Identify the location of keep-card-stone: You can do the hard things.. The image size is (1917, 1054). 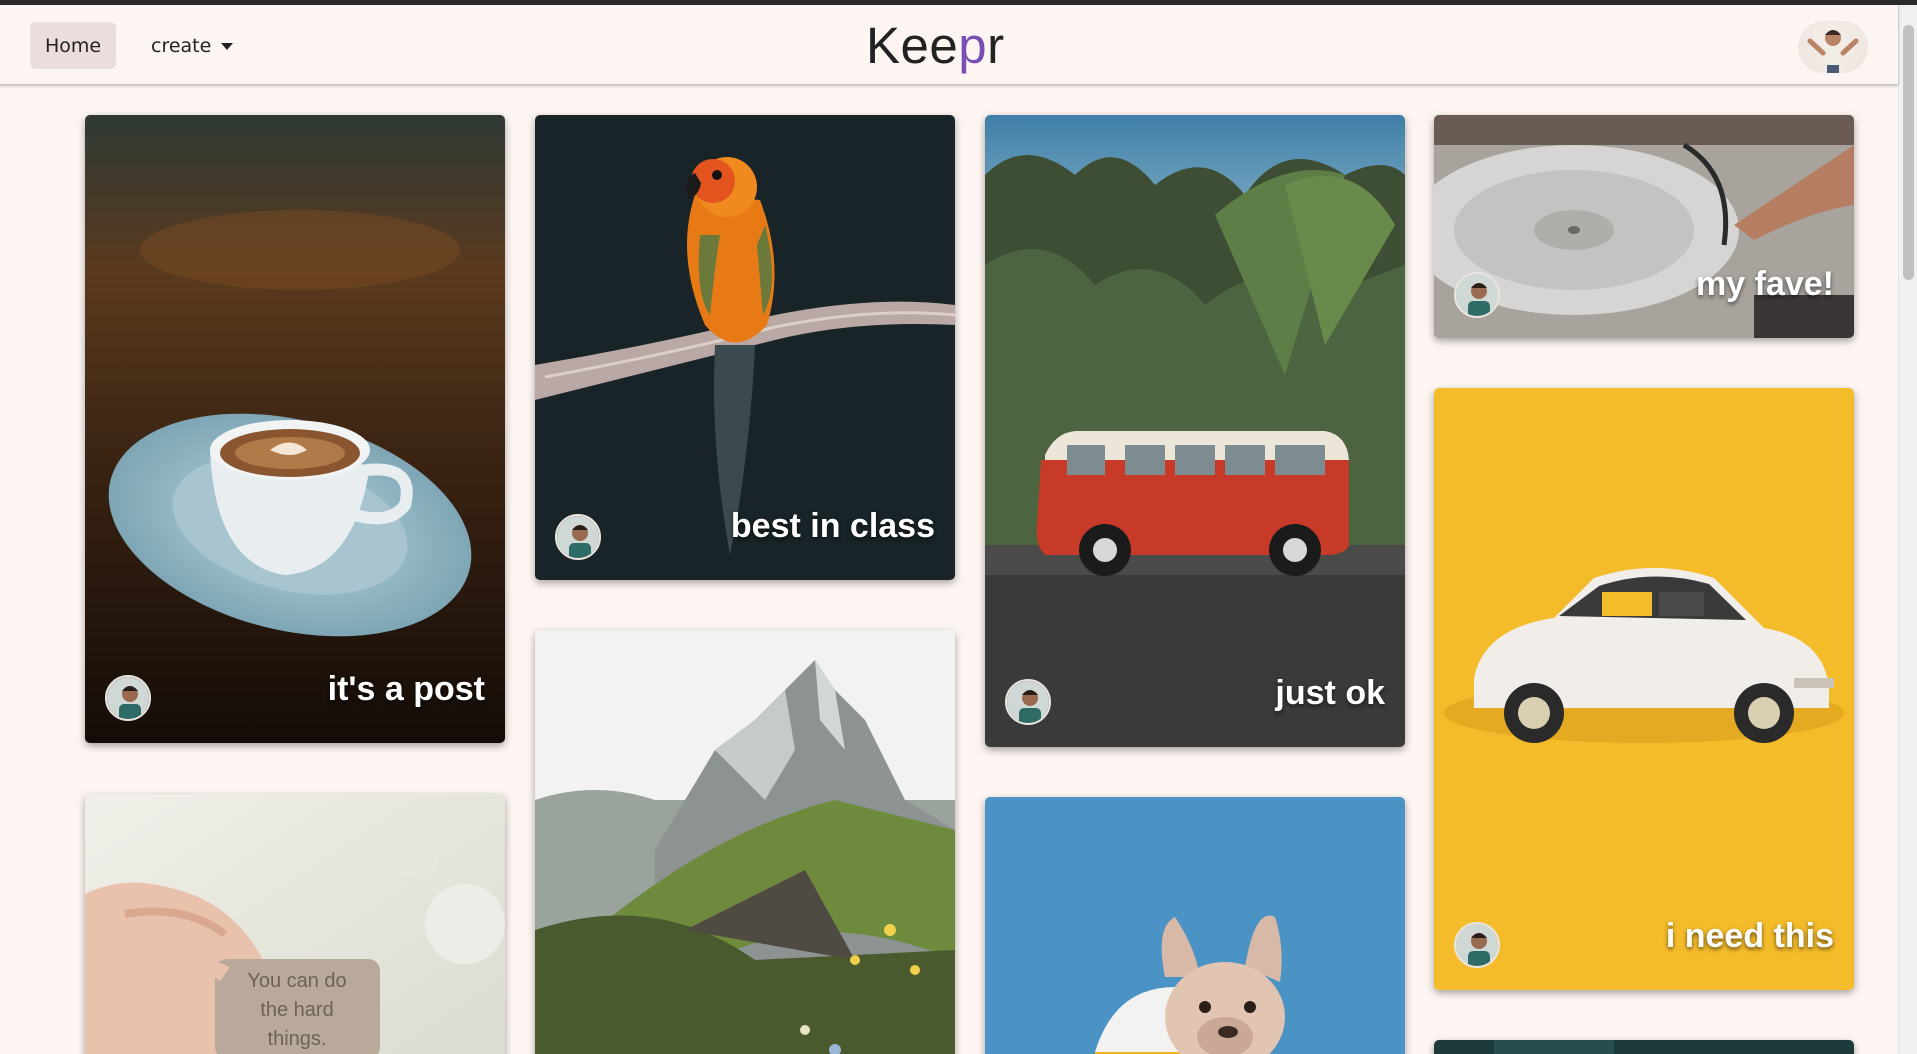
(295, 924).